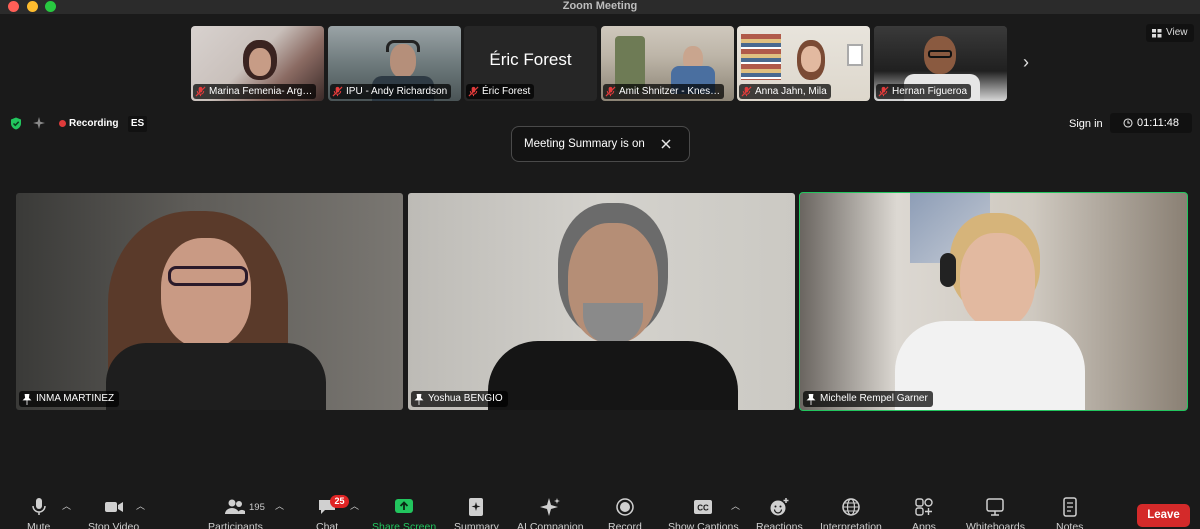 The height and width of the screenshot is (529, 1200). Describe the element at coordinates (666, 144) in the screenshot. I see `close-icon` at that location.